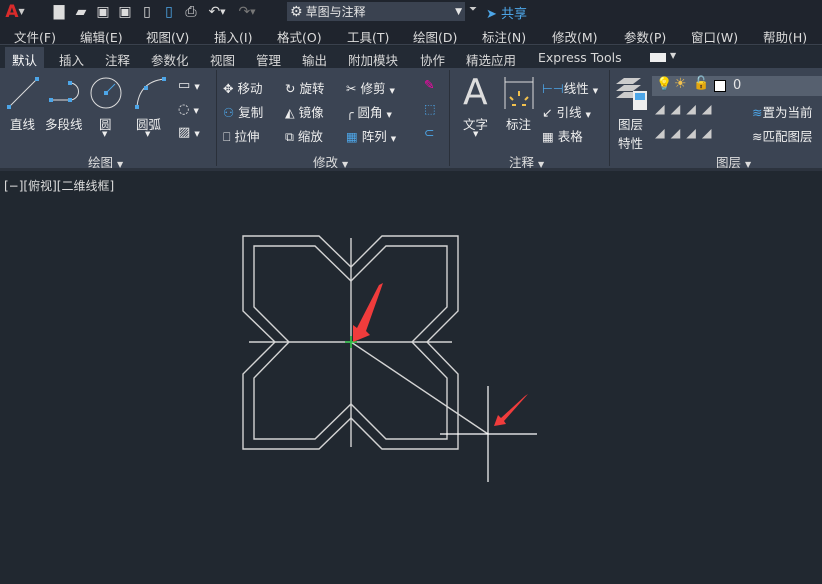 The width and height of the screenshot is (822, 584). I want to click on red-arrow-2-icon, so click(511, 410).